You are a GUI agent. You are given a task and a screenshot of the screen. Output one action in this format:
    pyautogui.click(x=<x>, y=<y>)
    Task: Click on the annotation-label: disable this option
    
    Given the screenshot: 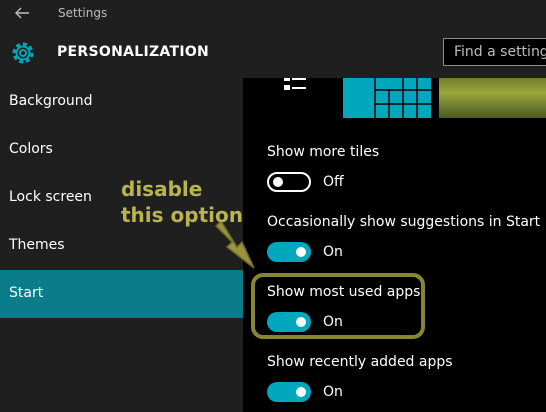 What is the action you would take?
    pyautogui.click(x=182, y=202)
    